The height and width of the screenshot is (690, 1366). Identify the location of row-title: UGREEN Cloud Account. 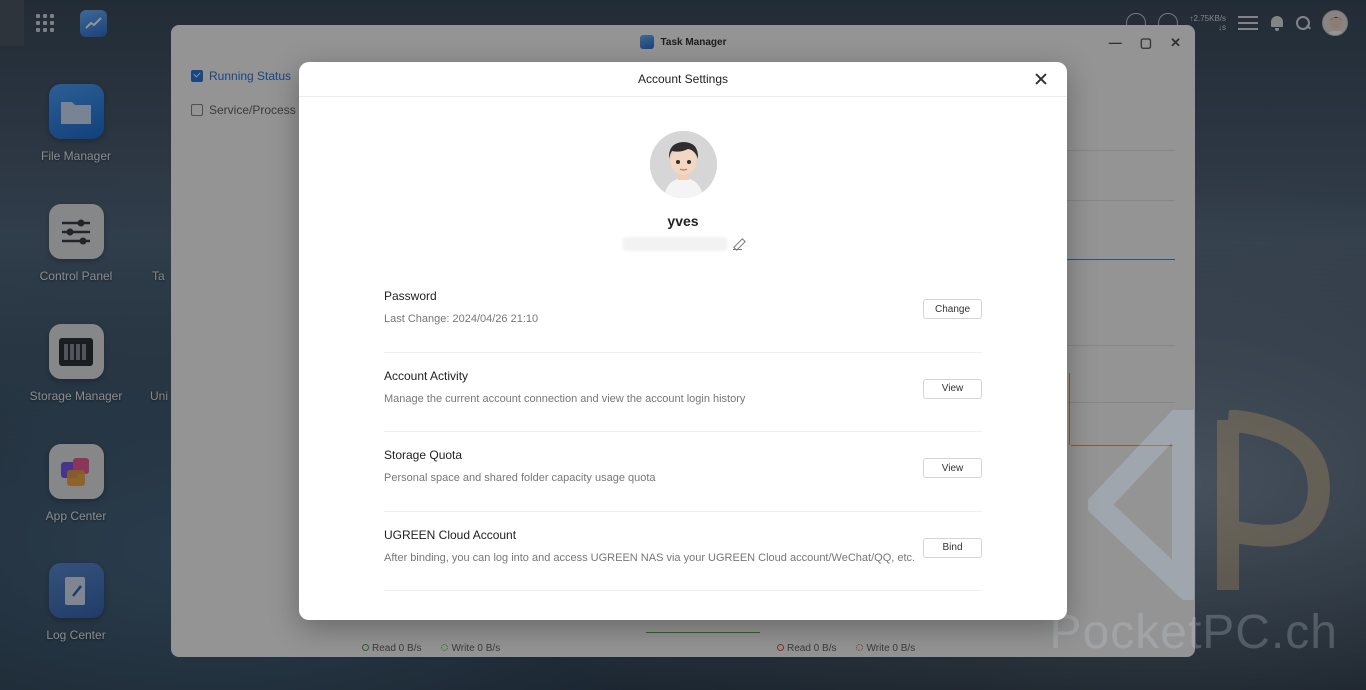
(450, 534).